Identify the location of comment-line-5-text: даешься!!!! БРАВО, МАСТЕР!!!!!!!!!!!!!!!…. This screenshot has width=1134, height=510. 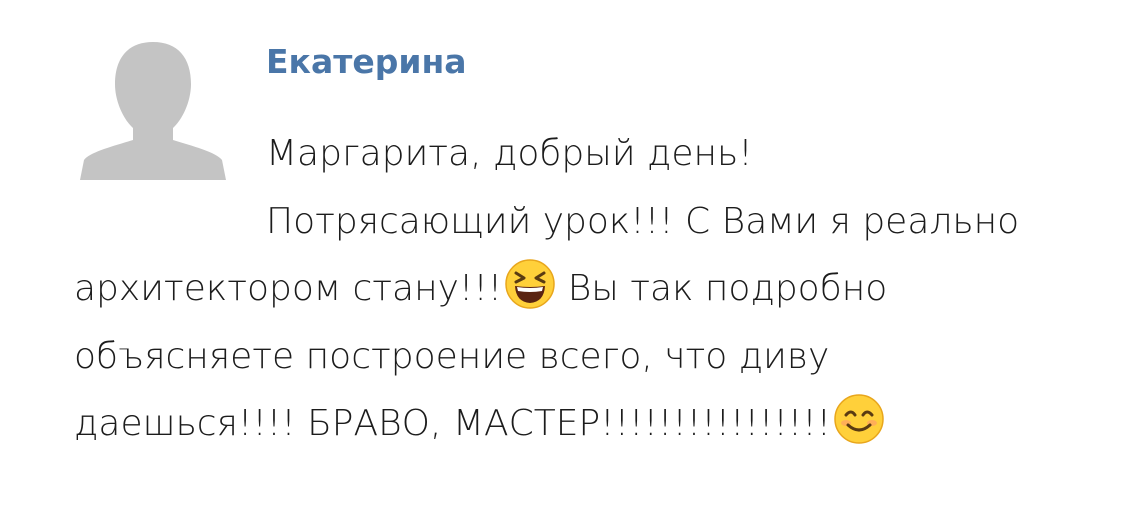
(453, 423).